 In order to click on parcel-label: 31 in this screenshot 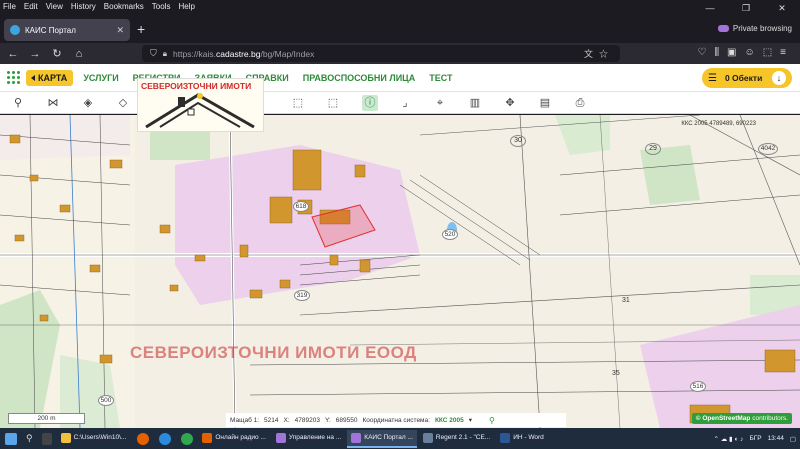, I will do `click(626, 300)`.